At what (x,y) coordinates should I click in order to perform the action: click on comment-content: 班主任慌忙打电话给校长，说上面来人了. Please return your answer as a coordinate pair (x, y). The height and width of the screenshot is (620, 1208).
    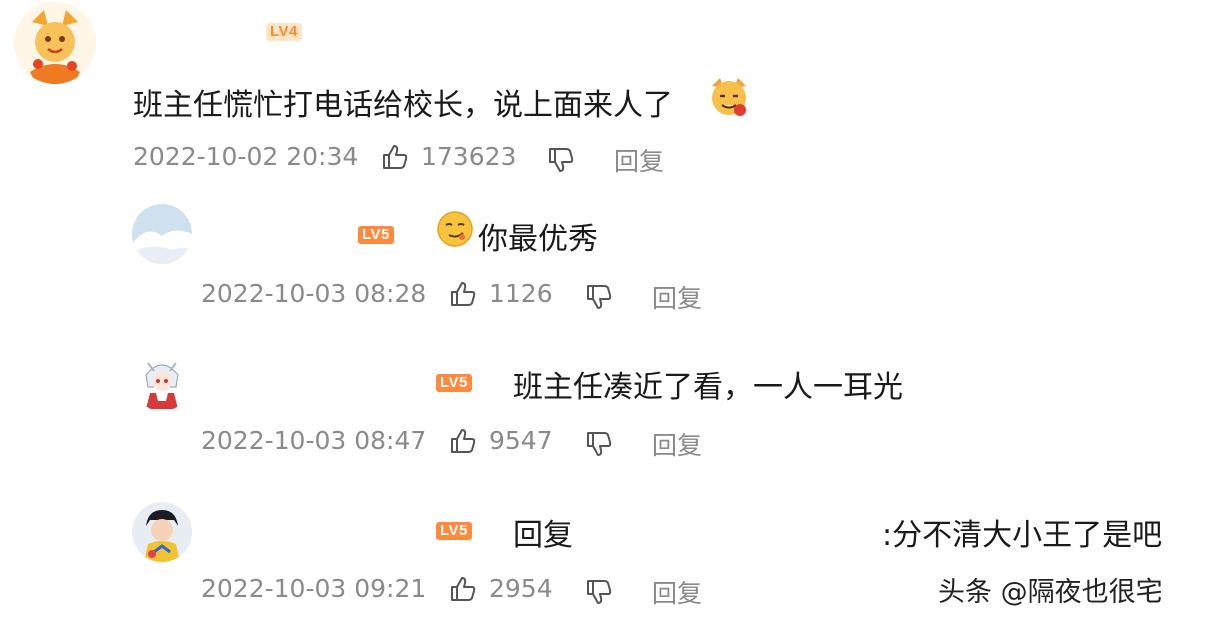
    Looking at the image, I should click on (403, 102).